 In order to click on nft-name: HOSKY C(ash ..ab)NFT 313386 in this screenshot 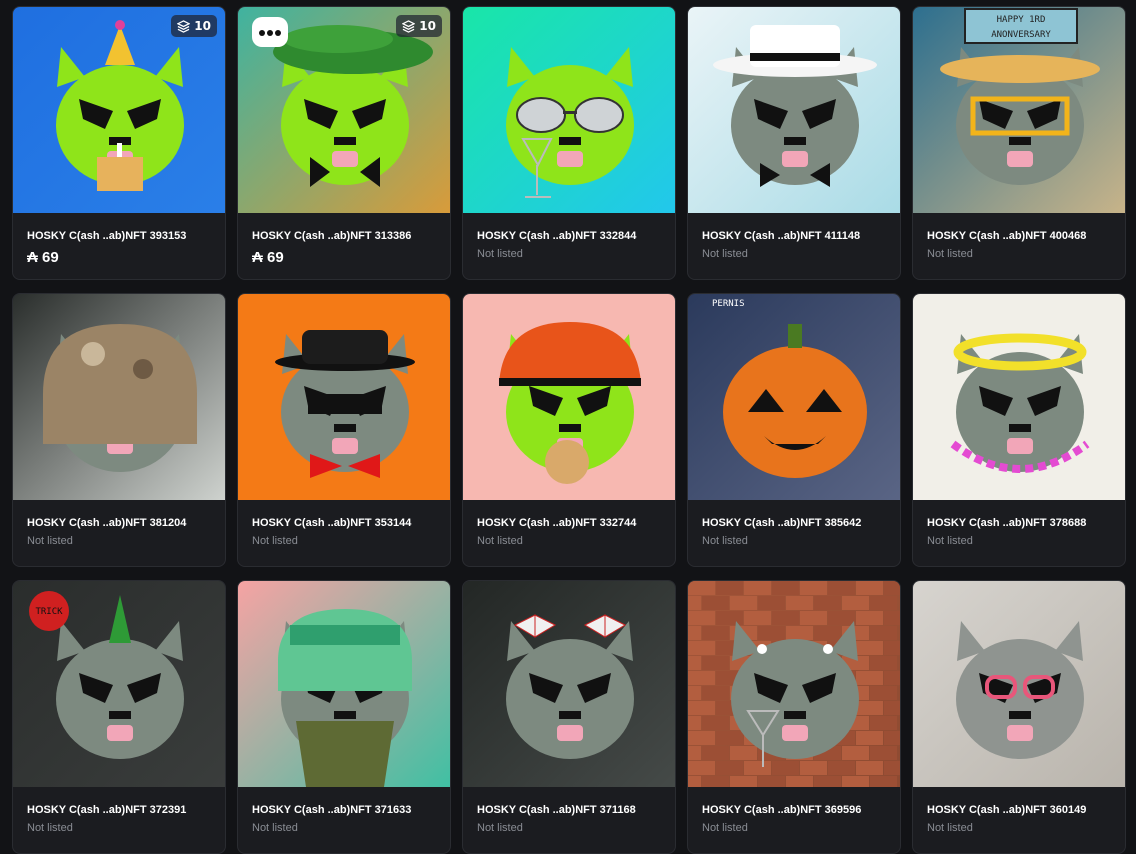, I will do `click(351, 236)`.